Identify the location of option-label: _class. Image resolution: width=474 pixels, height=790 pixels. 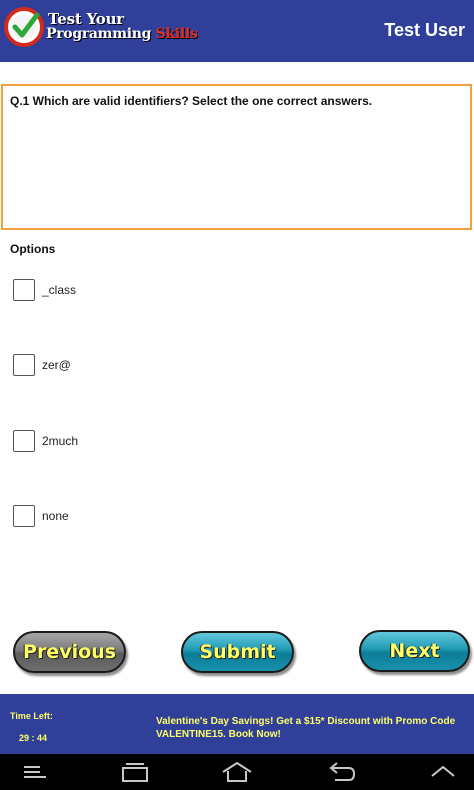
(59, 290).